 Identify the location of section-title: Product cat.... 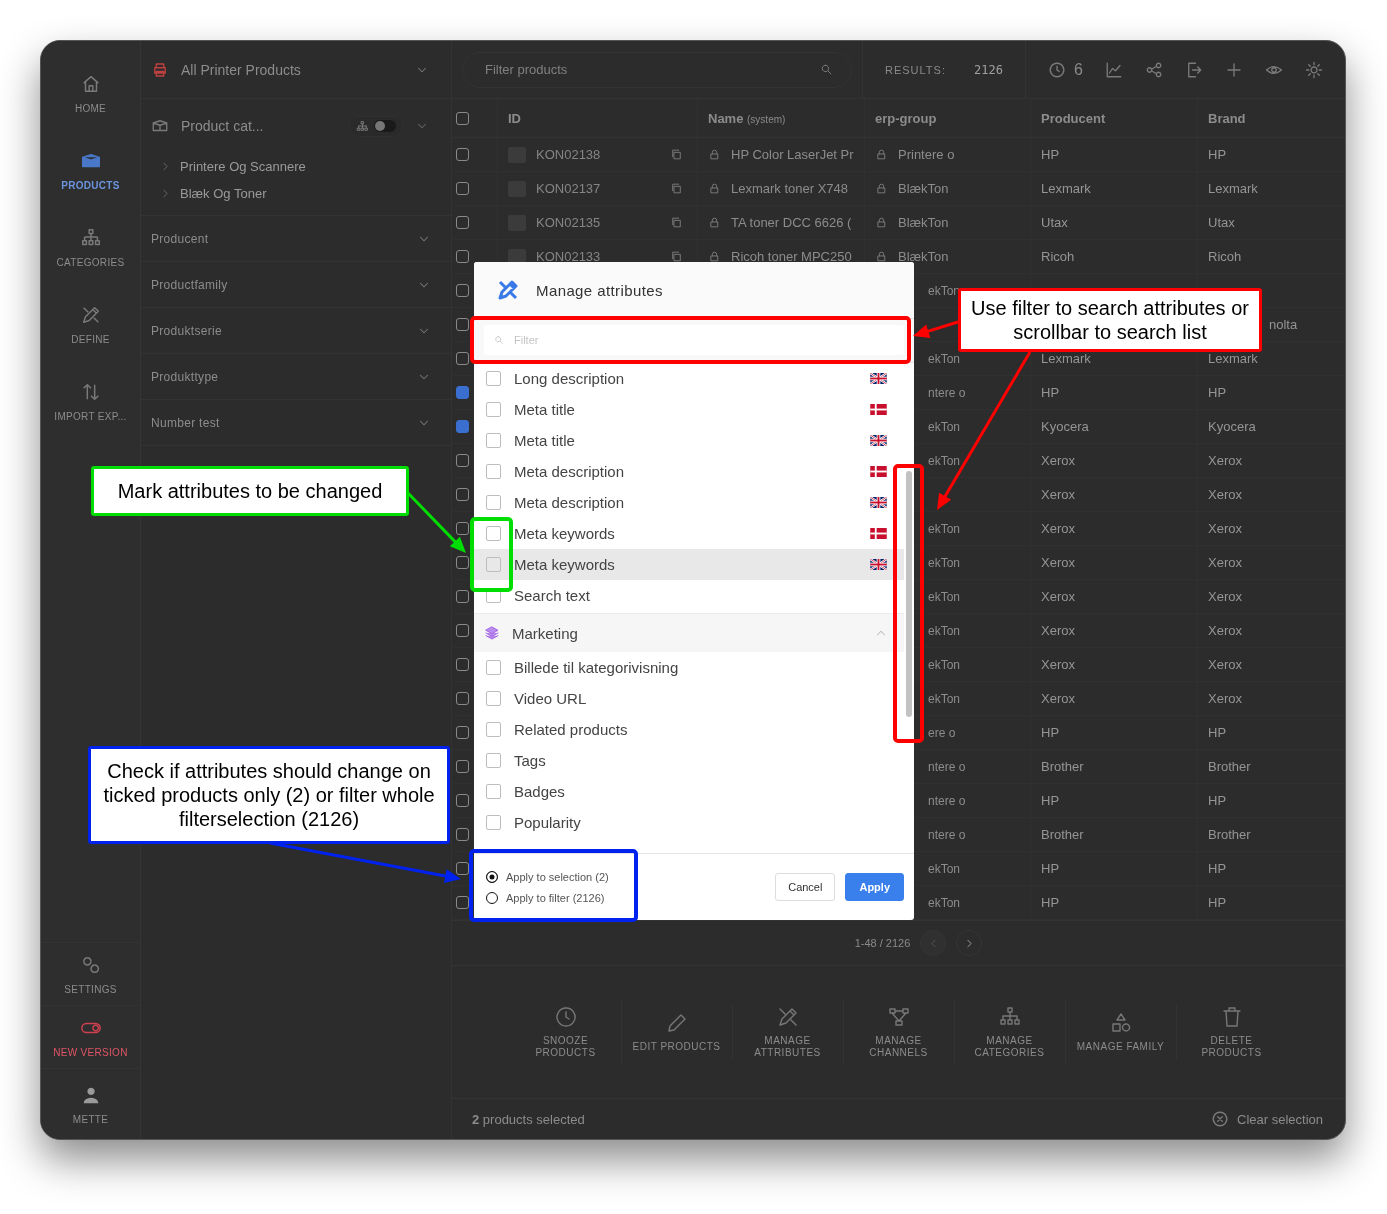
(223, 126).